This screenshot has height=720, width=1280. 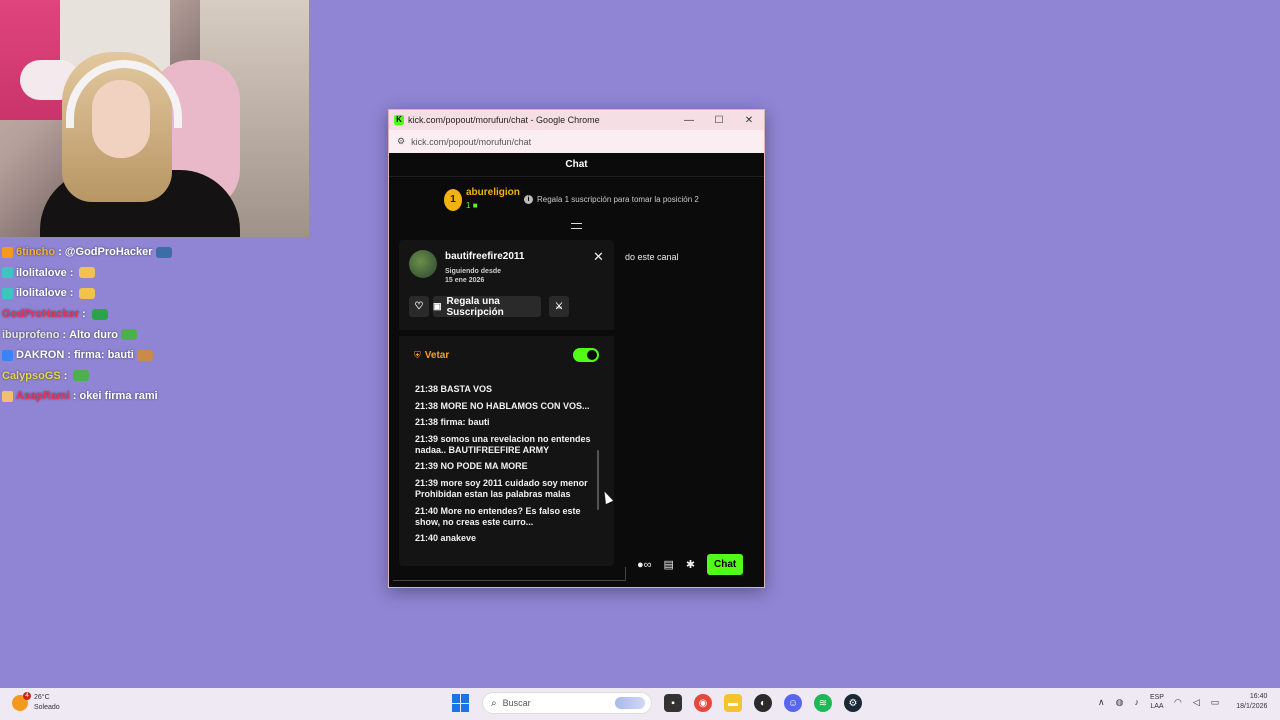 What do you see at coordinates (823, 703) in the screenshot?
I see `spotify-icon: ≋` at bounding box center [823, 703].